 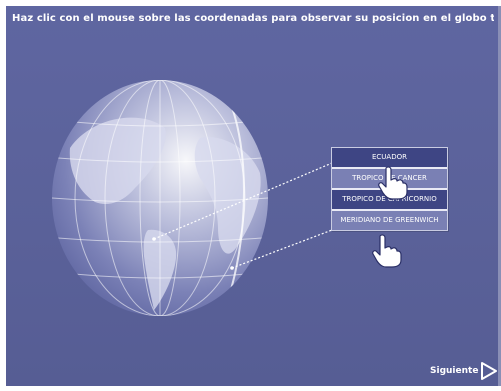 I want to click on next-button: Siguiente, so click(x=464, y=371).